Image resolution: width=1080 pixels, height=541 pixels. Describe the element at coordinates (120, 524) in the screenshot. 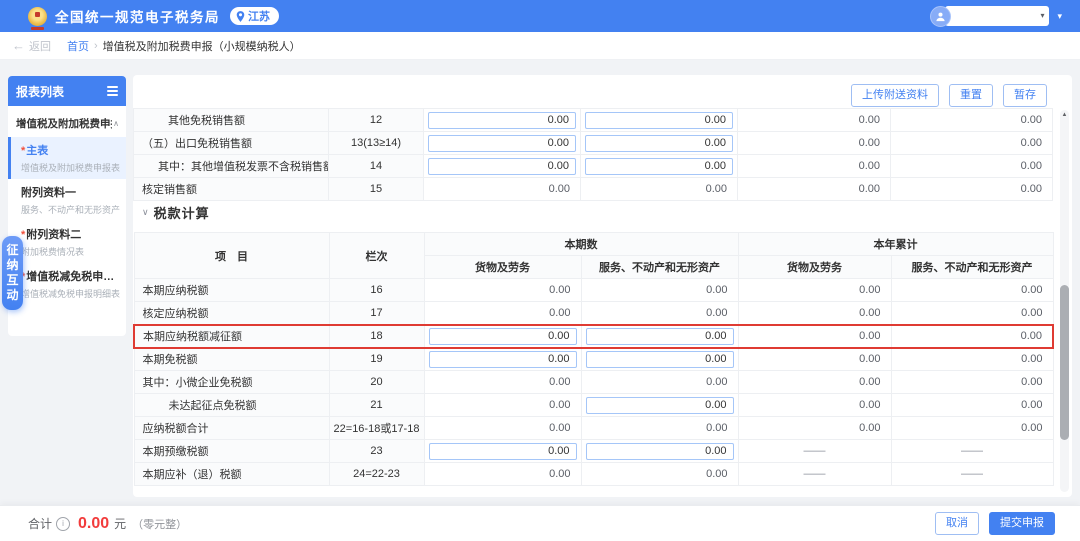

I see `total-unit: 元` at that location.